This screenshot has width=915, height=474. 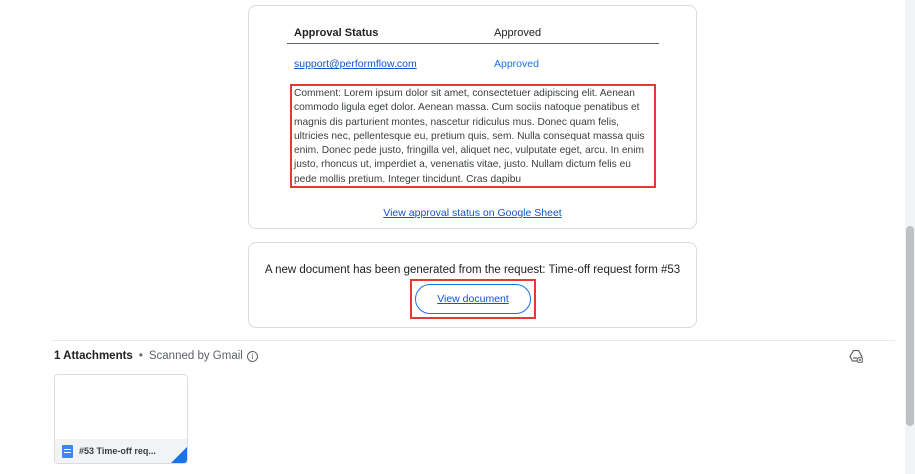 What do you see at coordinates (93, 356) in the screenshot?
I see `attachments-count: 1 Attachments` at bounding box center [93, 356].